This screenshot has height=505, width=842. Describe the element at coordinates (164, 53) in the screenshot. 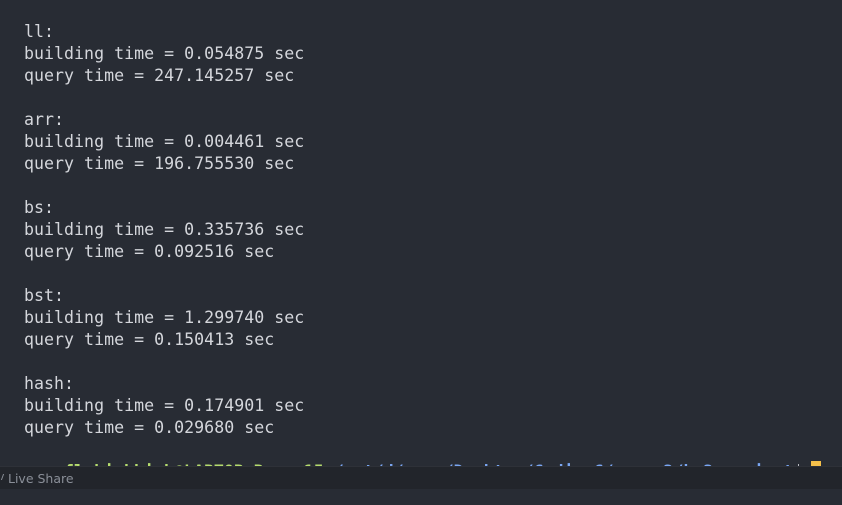

I see `output-line: building time = 0.054875 sec` at that location.